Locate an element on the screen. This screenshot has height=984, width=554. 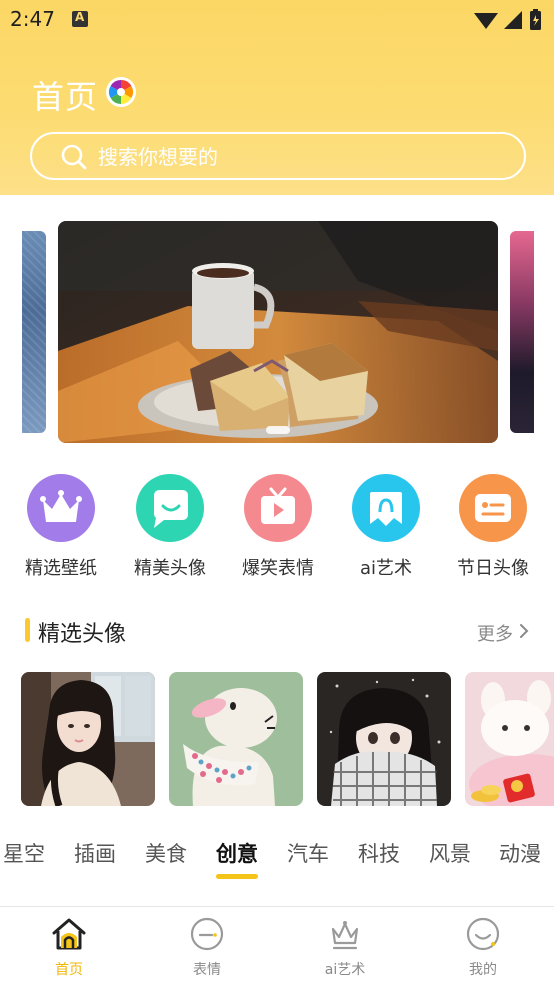
tab-creative: 创意 is located at coordinates (237, 853).